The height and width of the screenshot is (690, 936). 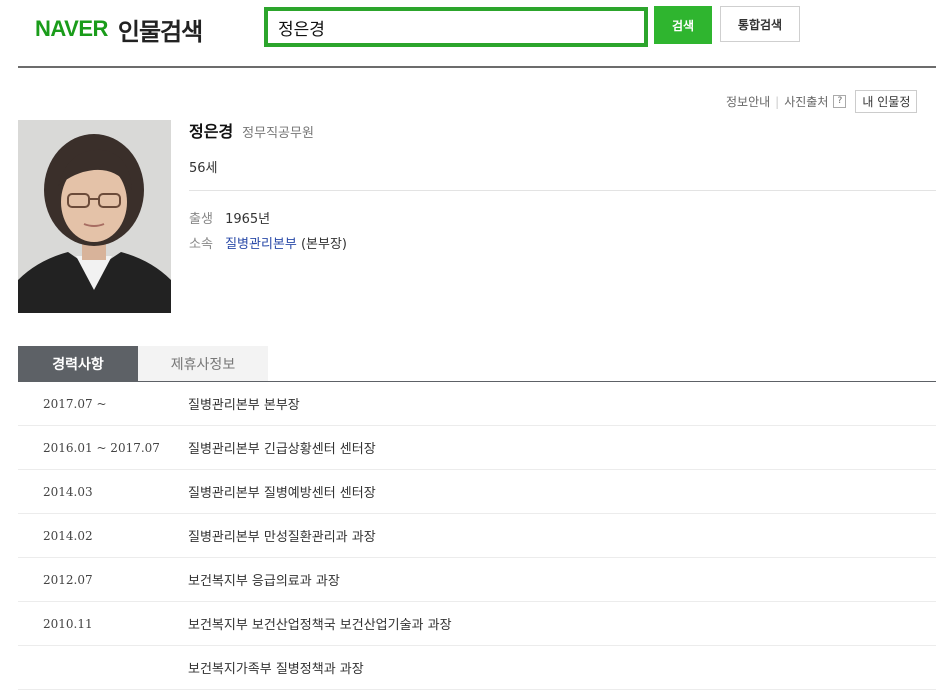 What do you see at coordinates (748, 101) in the screenshot?
I see `info-link: 정보안내` at bounding box center [748, 101].